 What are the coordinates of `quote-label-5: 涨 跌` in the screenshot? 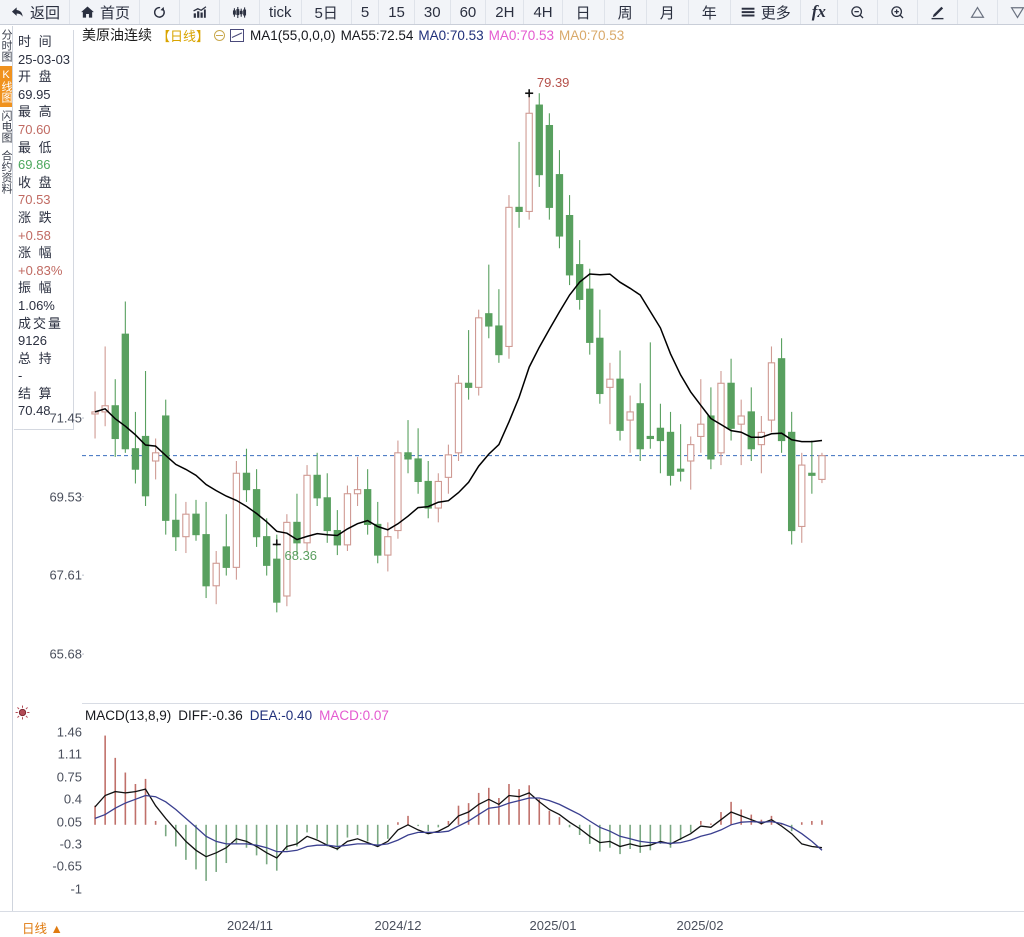 It's located at (36, 217).